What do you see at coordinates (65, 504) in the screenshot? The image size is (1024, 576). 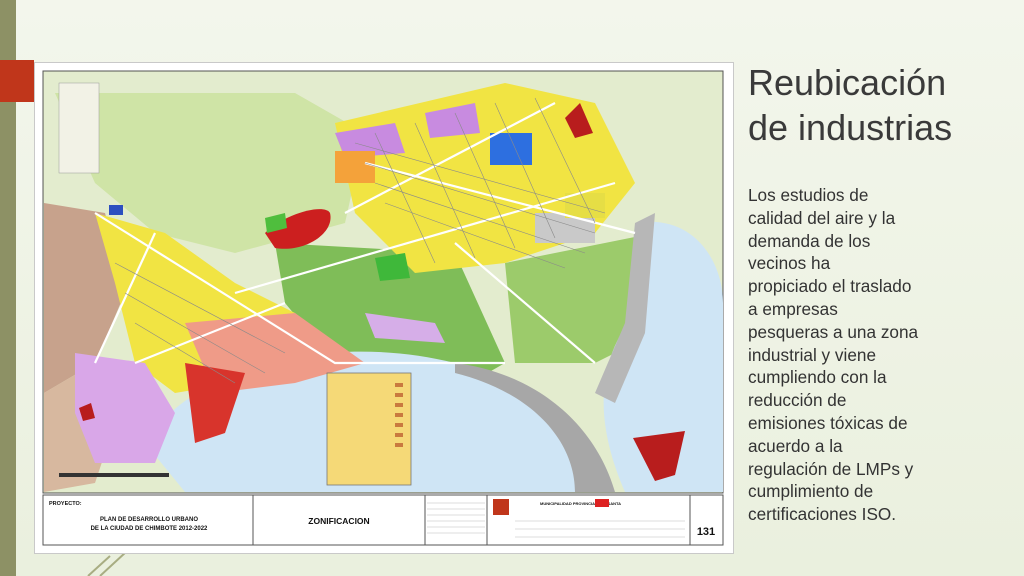 I see `title-block-project-label: PROYECTO:` at bounding box center [65, 504].